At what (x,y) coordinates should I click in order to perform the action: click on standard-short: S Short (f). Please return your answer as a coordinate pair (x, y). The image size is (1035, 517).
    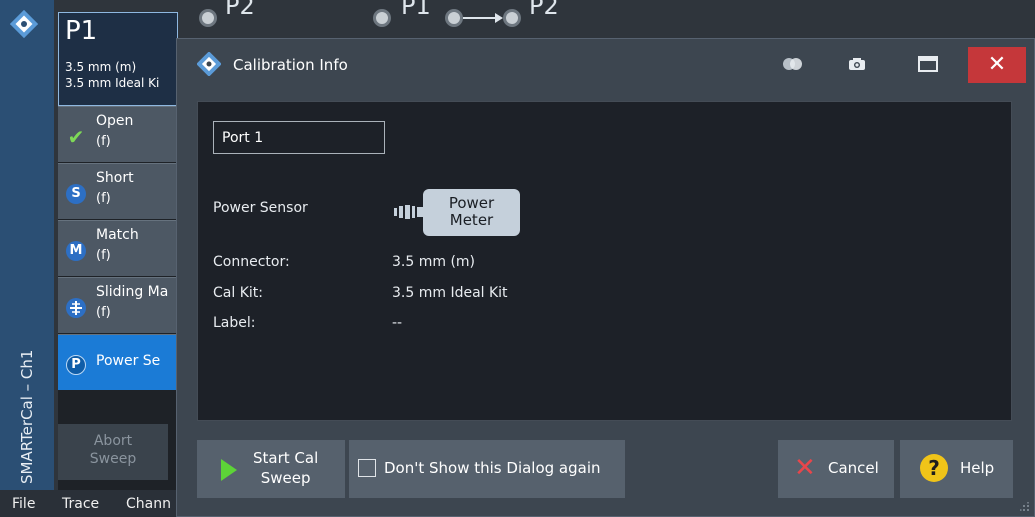
    Looking at the image, I should click on (118, 191).